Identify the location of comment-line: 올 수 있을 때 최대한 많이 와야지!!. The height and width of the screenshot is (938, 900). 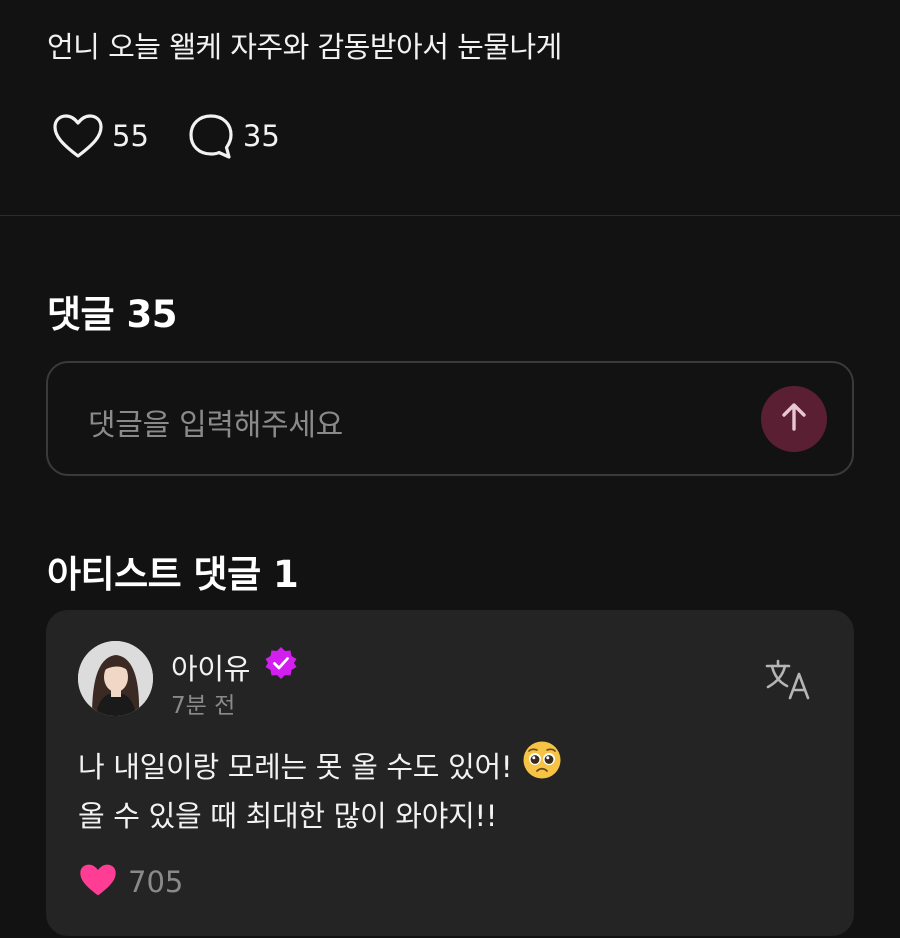
(320, 816).